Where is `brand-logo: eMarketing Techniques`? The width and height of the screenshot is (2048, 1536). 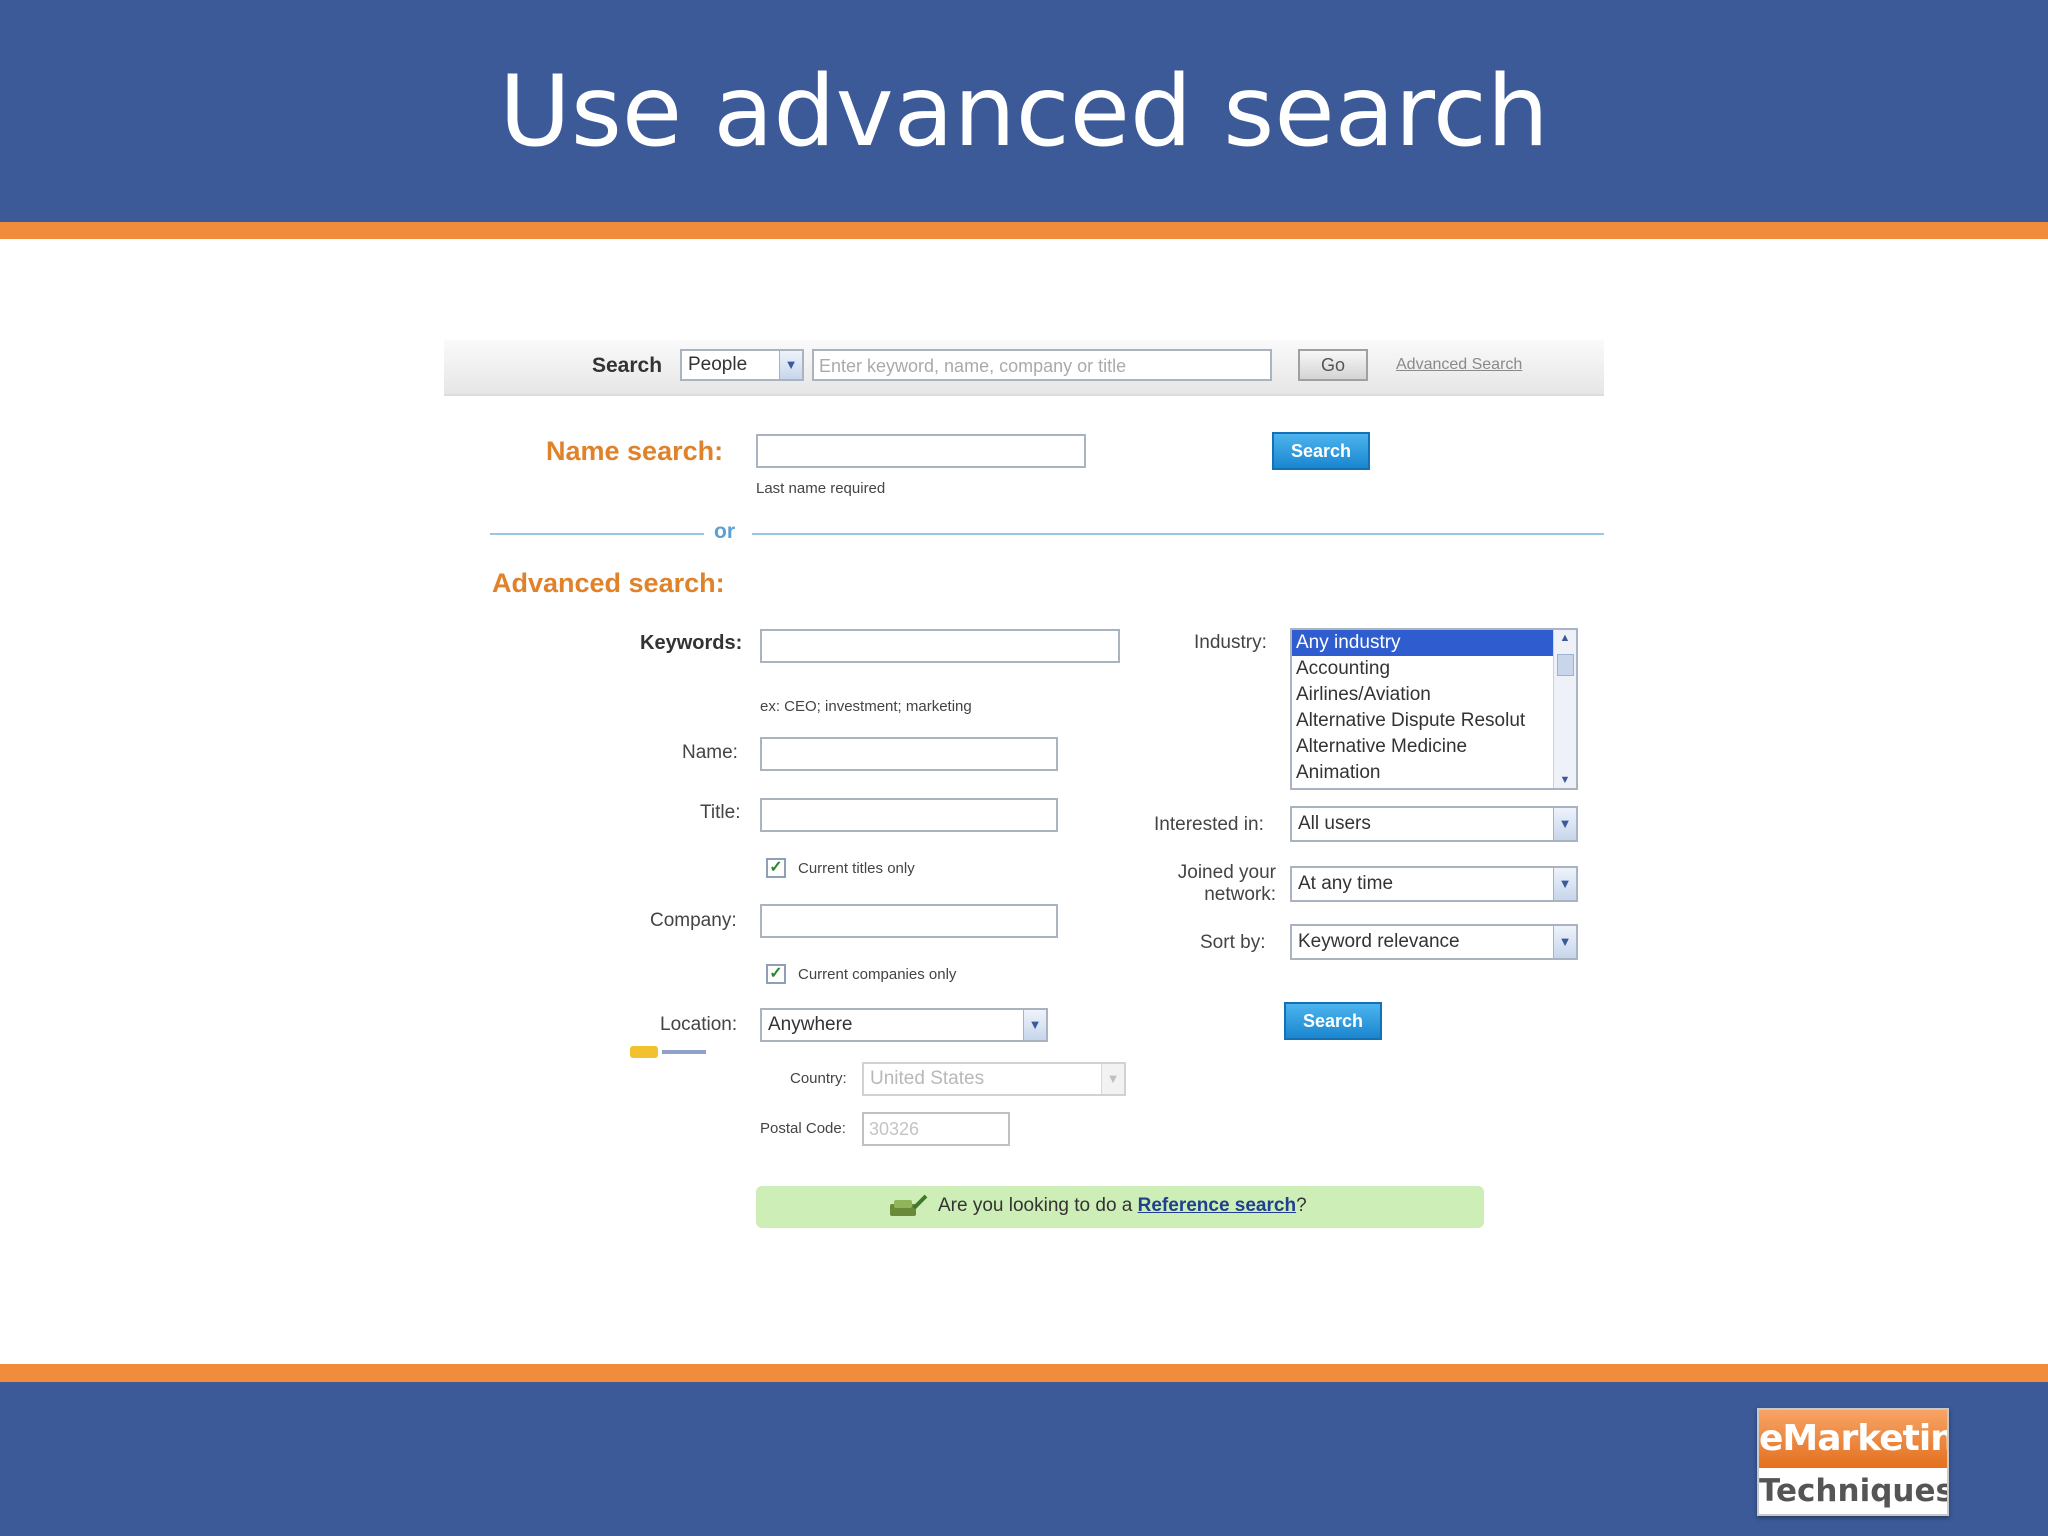 brand-logo: eMarketing Techniques is located at coordinates (1853, 1462).